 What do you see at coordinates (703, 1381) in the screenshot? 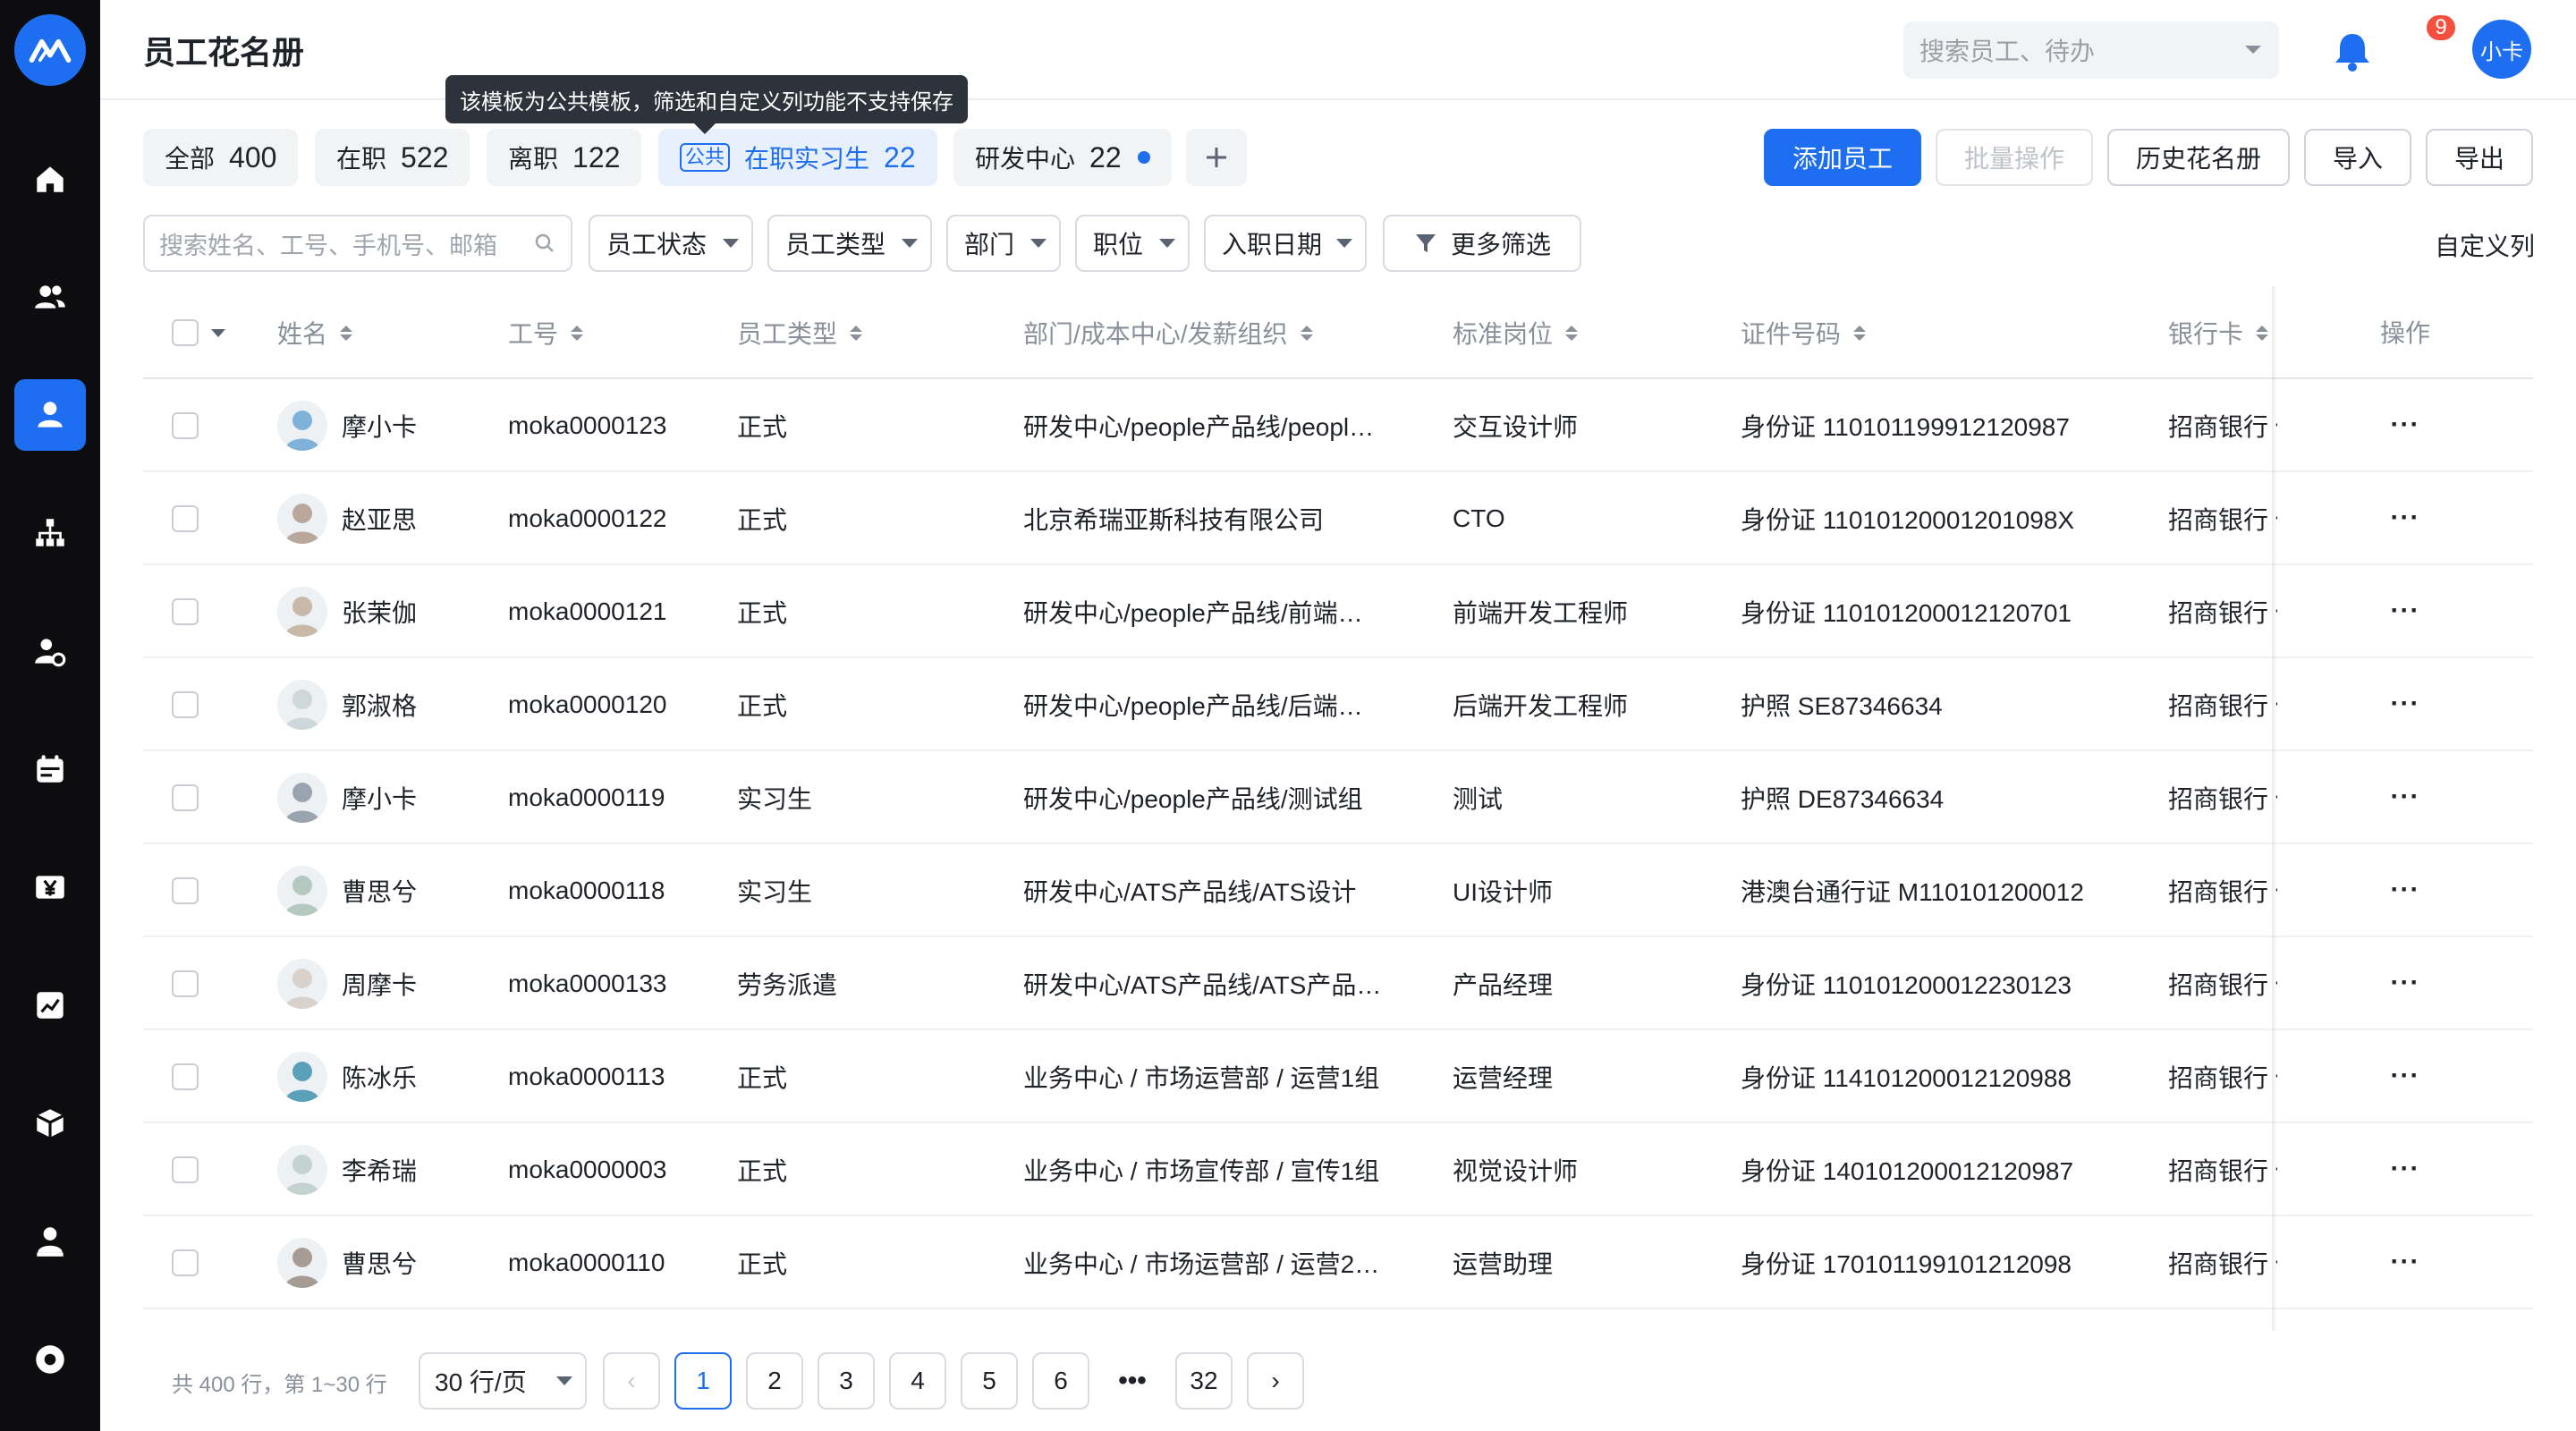
I see `page-button: 1` at bounding box center [703, 1381].